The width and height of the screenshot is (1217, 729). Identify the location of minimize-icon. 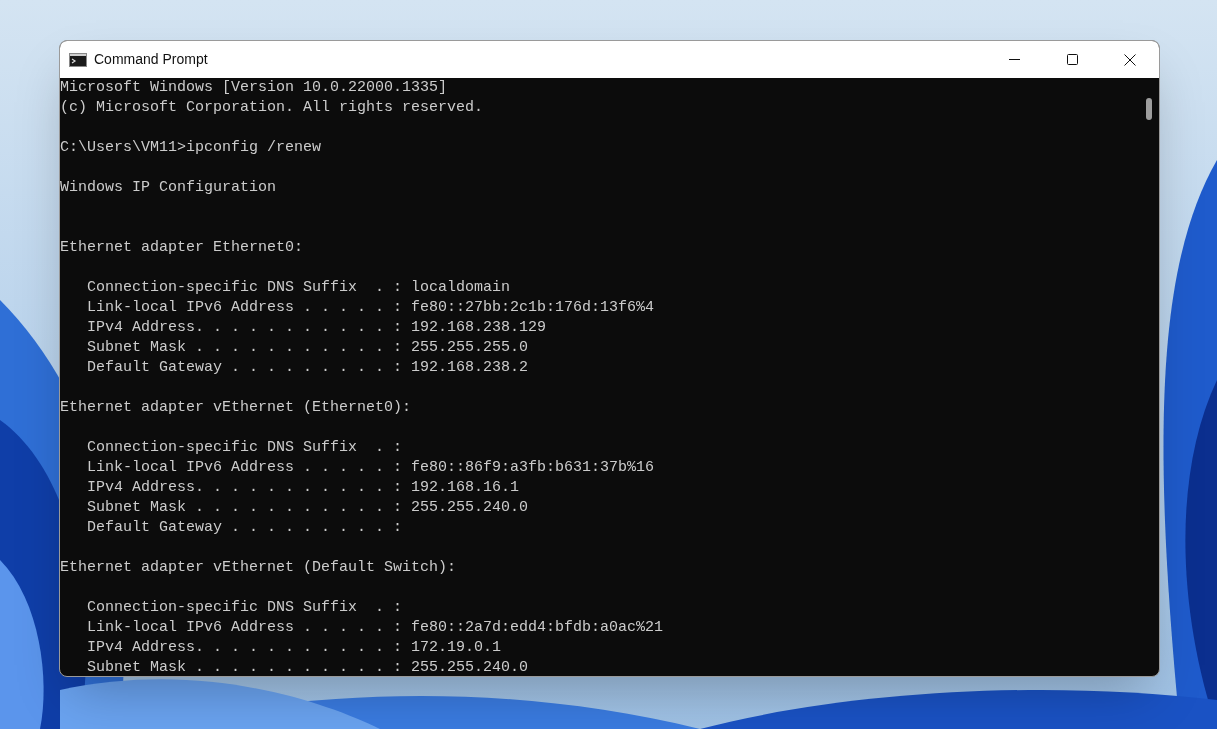
(1014, 59).